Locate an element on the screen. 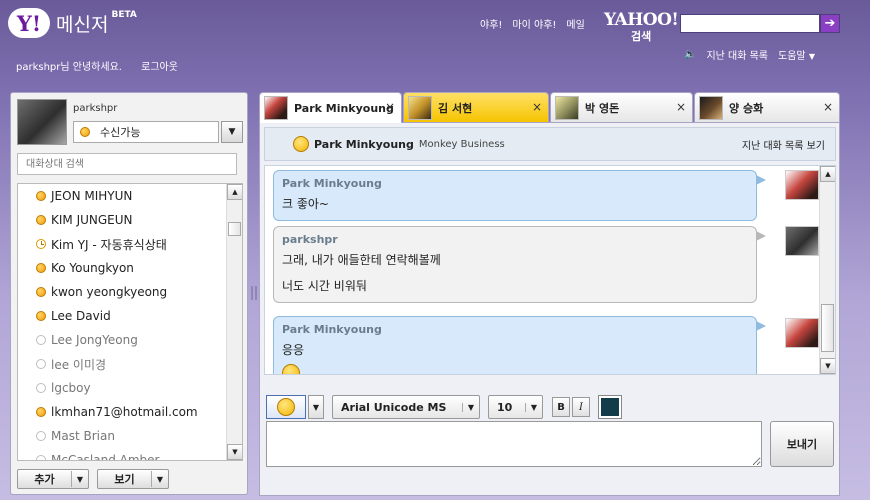  grin-icon is located at coordinates (291, 369).